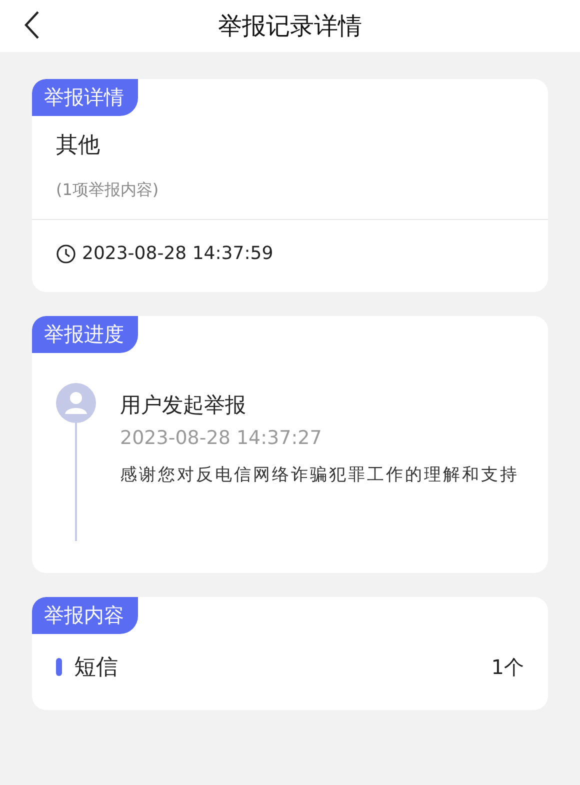  I want to click on section-badge: 举报内容, so click(85, 615).